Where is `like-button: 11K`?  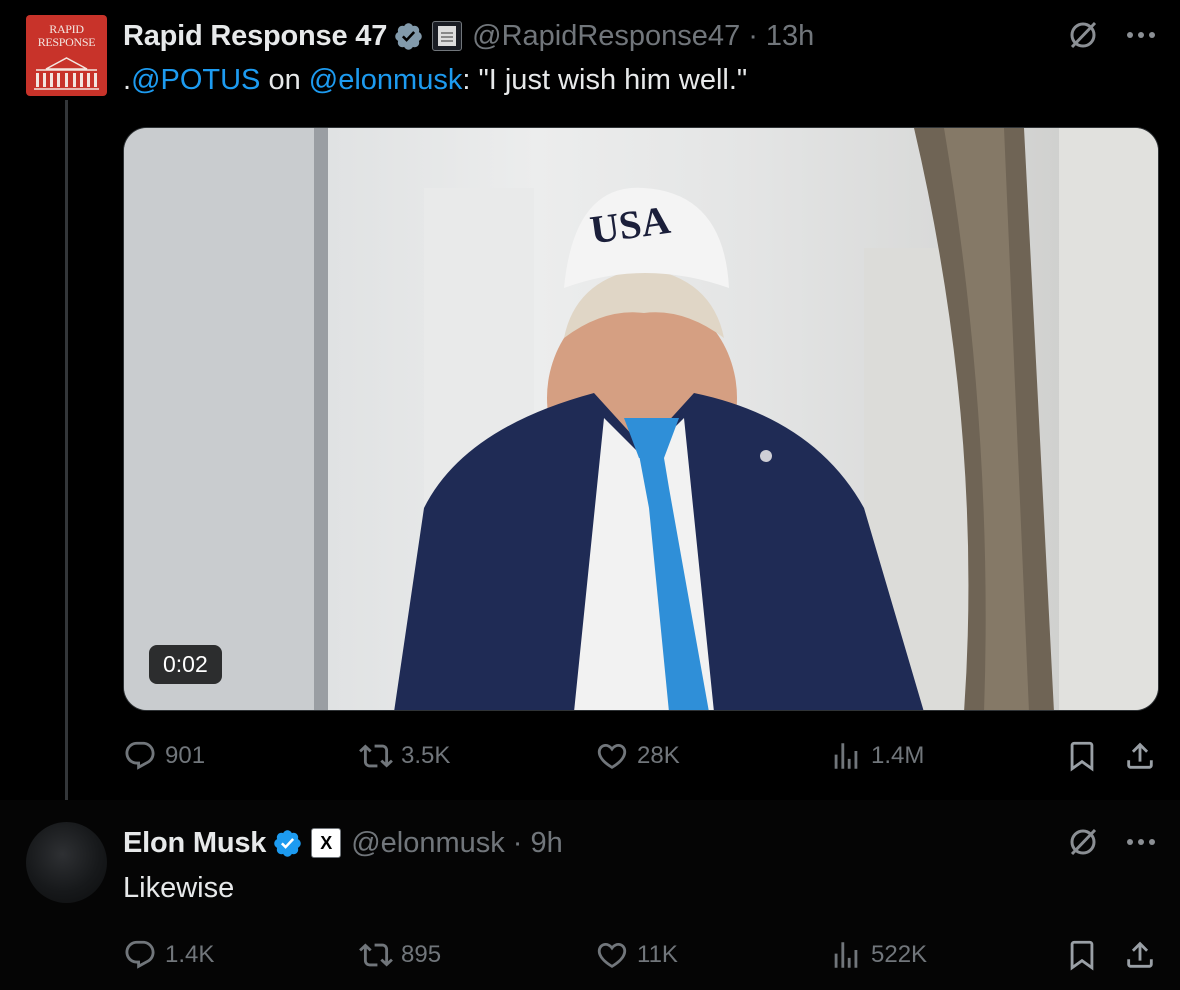 like-button: 11K is located at coordinates (636, 955).